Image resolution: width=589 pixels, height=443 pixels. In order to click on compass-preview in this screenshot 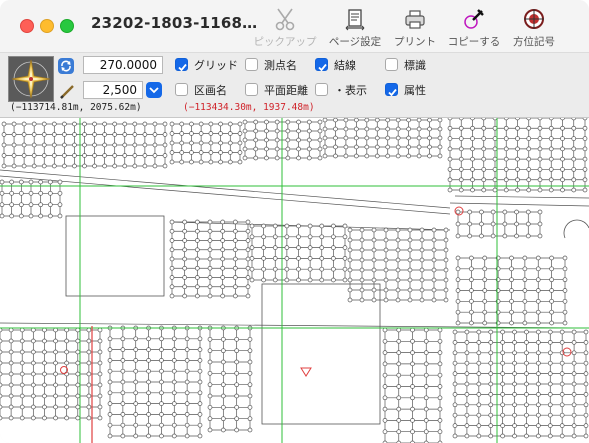, I will do `click(31, 79)`.